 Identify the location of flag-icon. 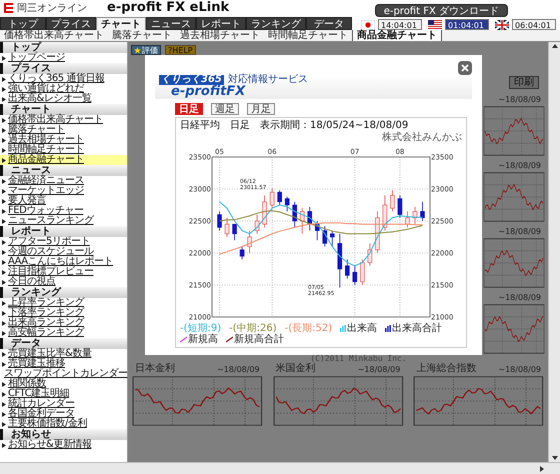
(435, 25).